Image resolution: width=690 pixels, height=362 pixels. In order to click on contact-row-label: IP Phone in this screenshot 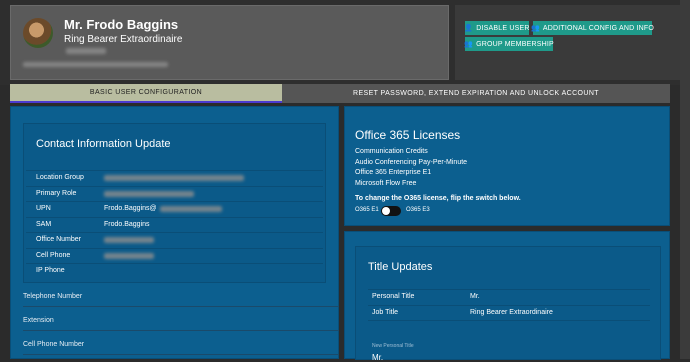, I will do `click(50, 270)`.